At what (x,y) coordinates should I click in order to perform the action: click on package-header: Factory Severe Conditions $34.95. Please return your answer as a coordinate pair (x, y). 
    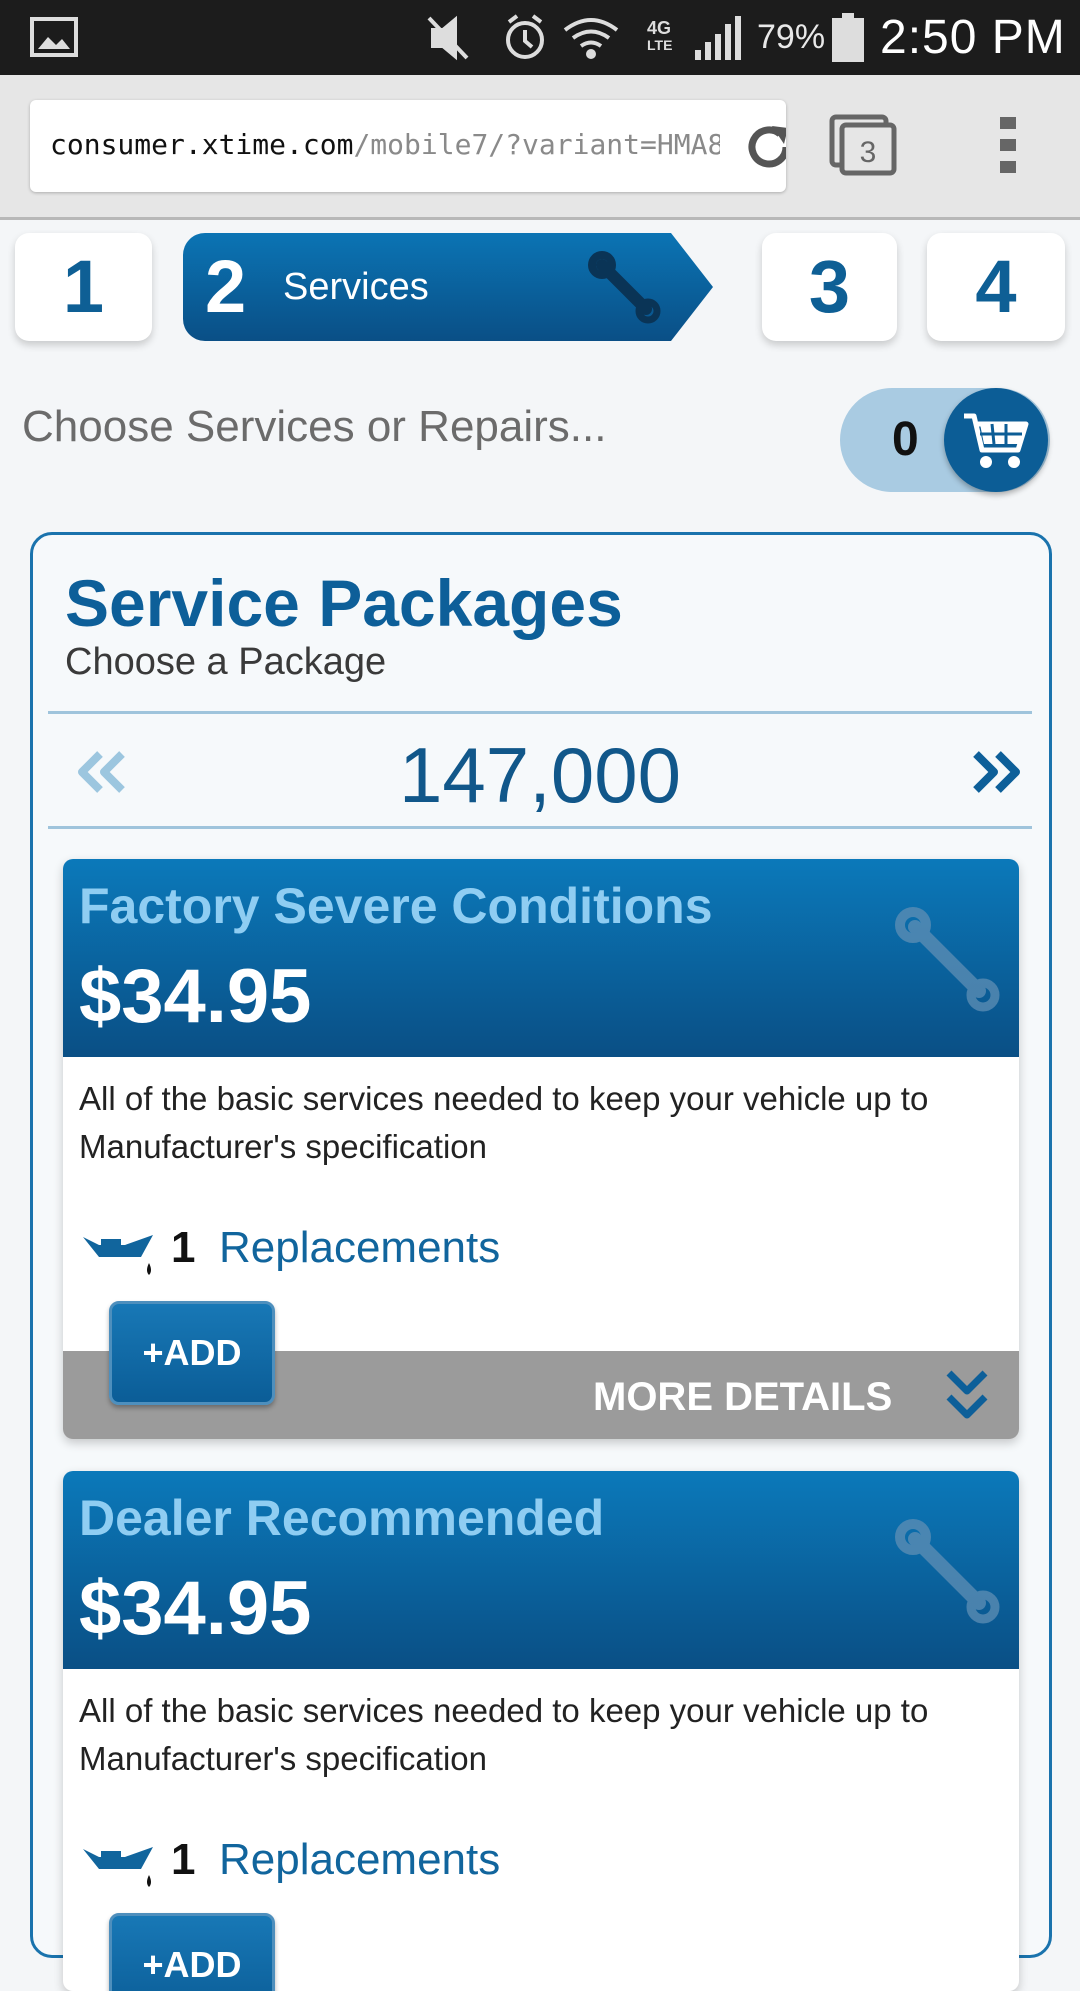
    Looking at the image, I should click on (541, 958).